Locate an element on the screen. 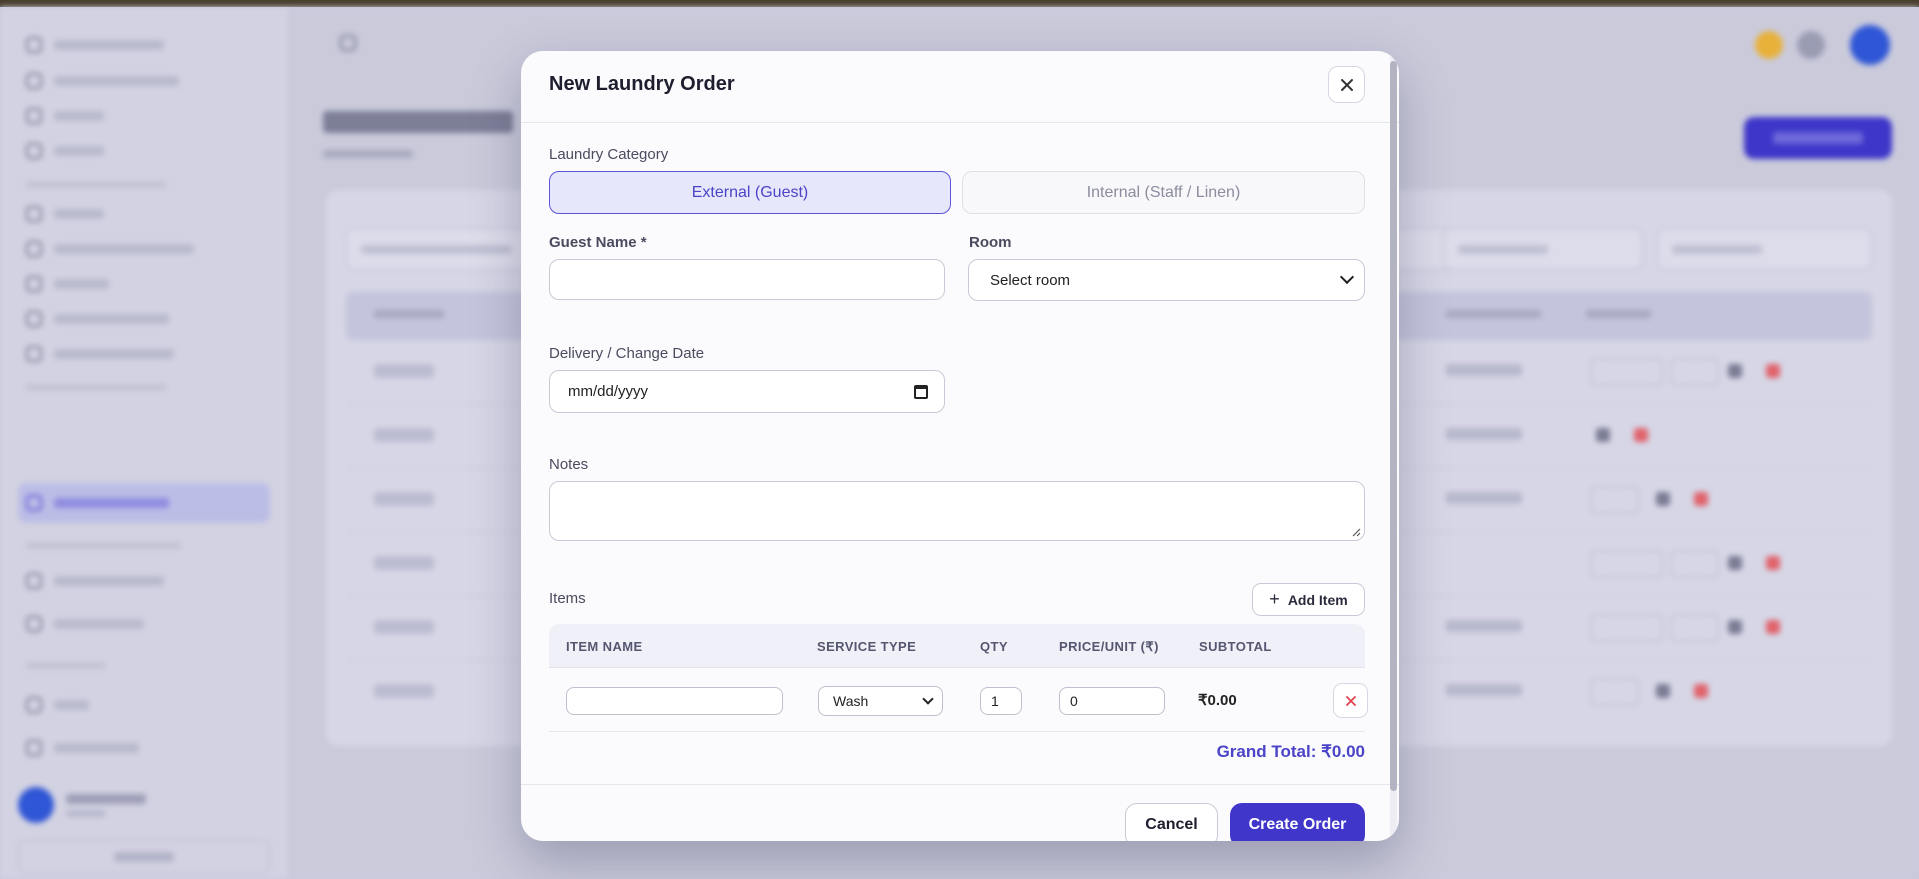 The image size is (1919, 879). guest-name-label: Guest Name * is located at coordinates (598, 242).